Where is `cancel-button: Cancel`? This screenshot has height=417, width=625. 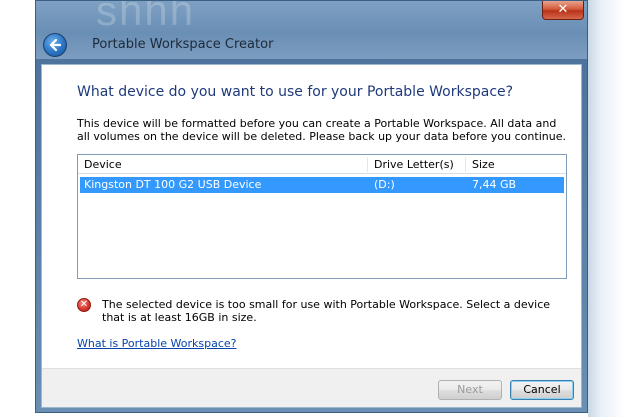 cancel-button: Cancel is located at coordinates (542, 390).